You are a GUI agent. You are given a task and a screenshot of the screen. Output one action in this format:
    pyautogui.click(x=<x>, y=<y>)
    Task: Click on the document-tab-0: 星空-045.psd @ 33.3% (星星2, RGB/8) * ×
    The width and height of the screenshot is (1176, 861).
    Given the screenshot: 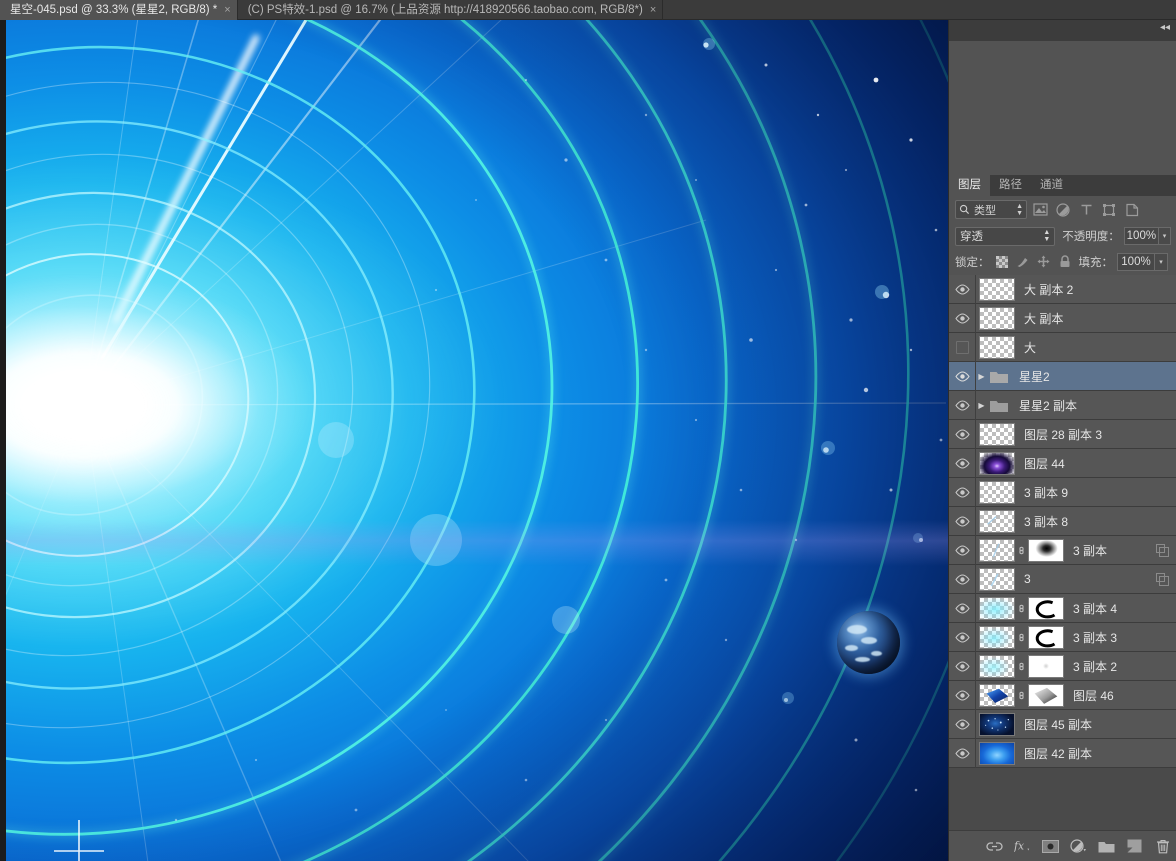 What is the action you would take?
    pyautogui.click(x=119, y=10)
    